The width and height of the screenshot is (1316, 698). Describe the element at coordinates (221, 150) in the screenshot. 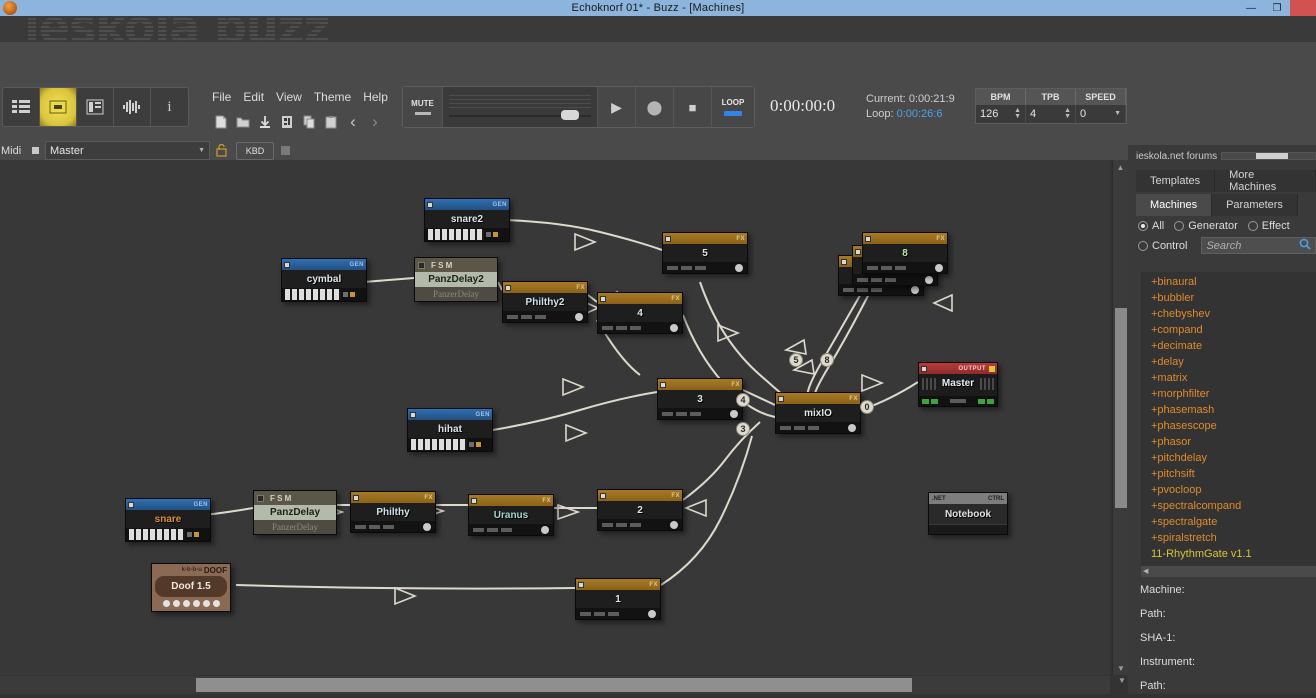

I see `lock-icon` at that location.